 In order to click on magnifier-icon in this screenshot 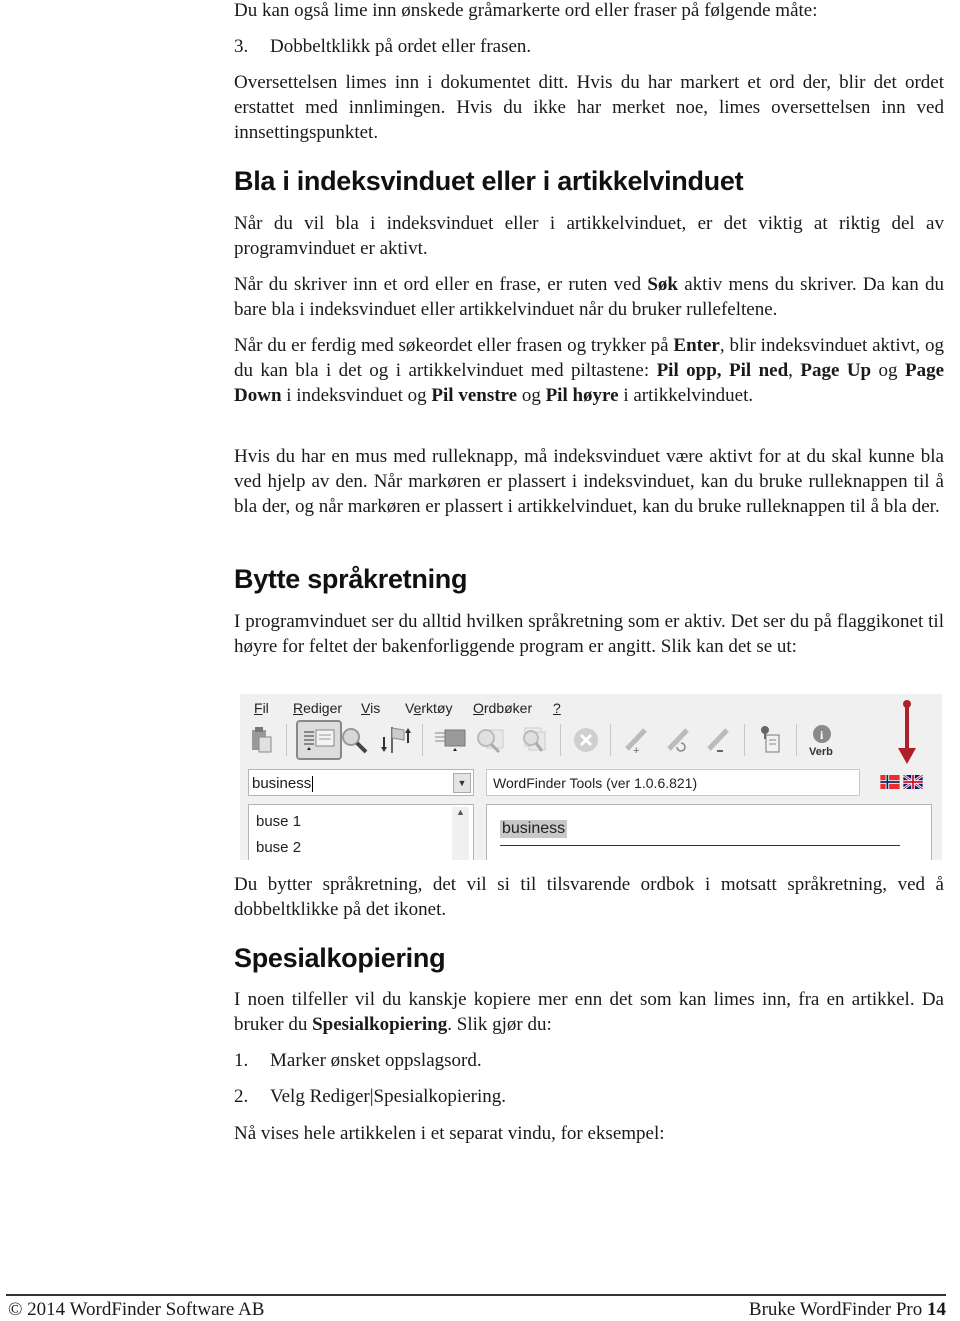, I will do `click(355, 741)`.